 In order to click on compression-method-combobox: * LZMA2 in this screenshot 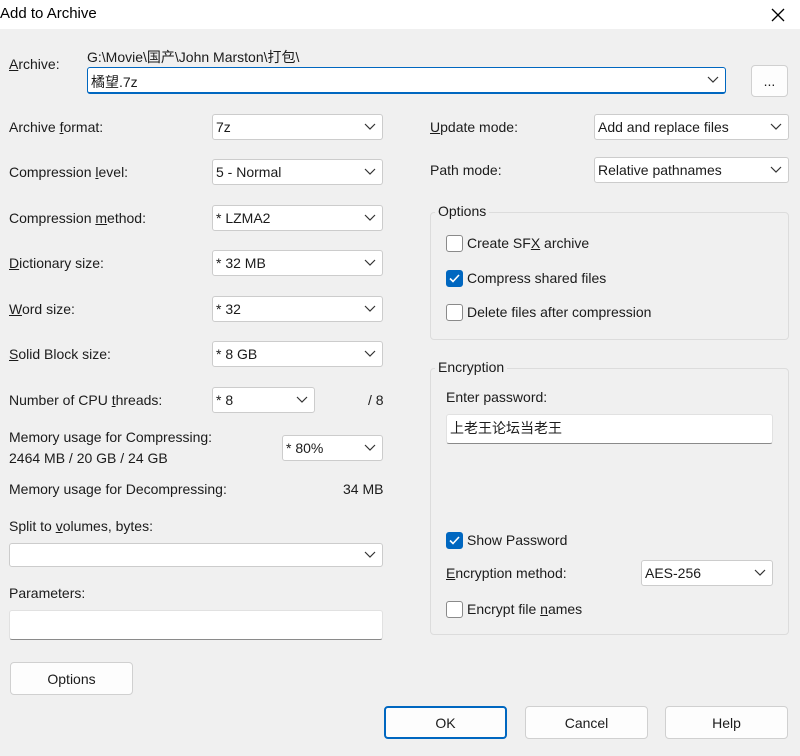, I will do `click(297, 218)`.